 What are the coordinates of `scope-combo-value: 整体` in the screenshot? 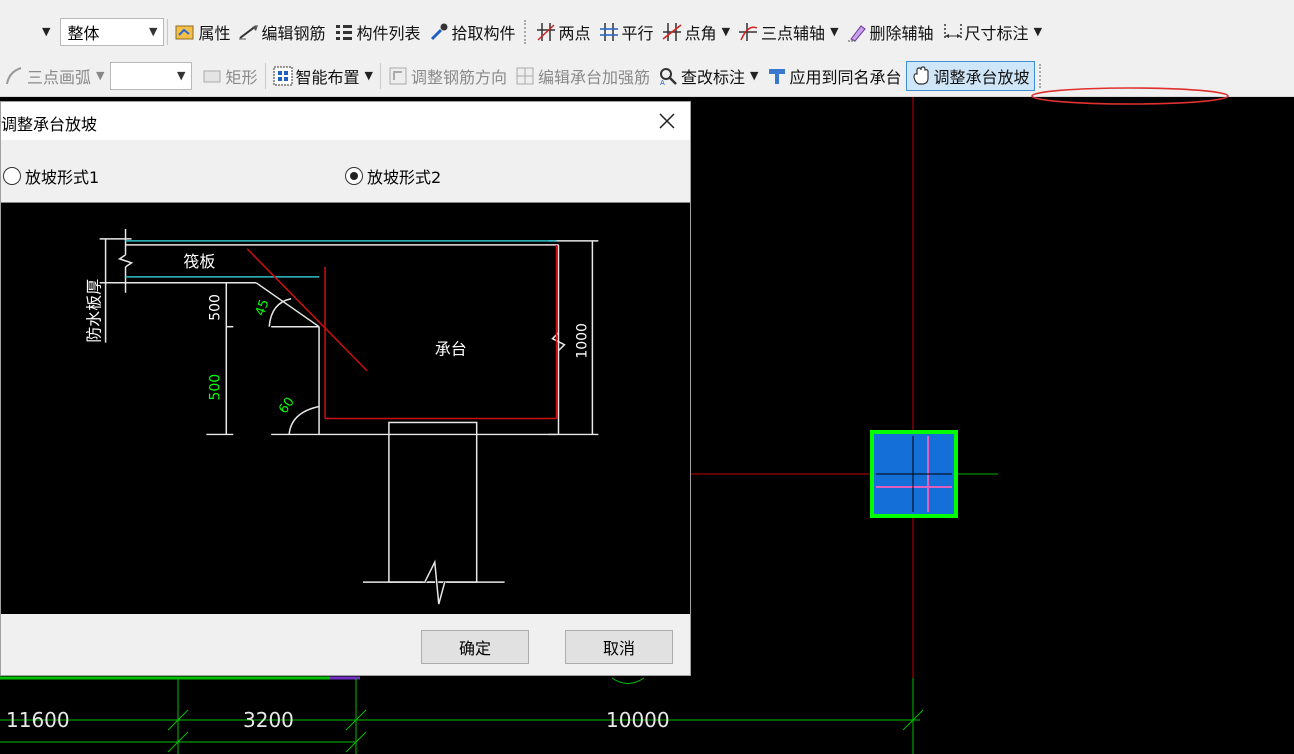 It's located at (83, 33).